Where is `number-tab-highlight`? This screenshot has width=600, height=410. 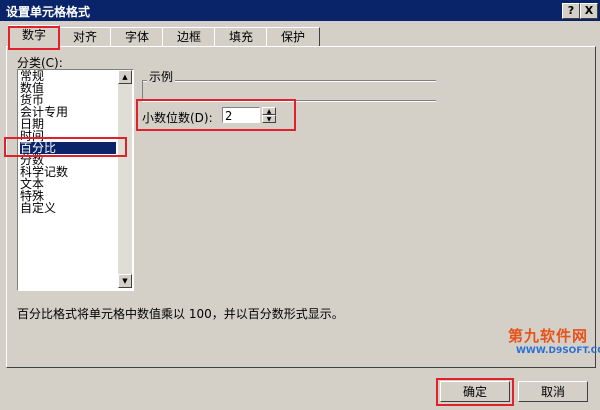 number-tab-highlight is located at coordinates (34, 38).